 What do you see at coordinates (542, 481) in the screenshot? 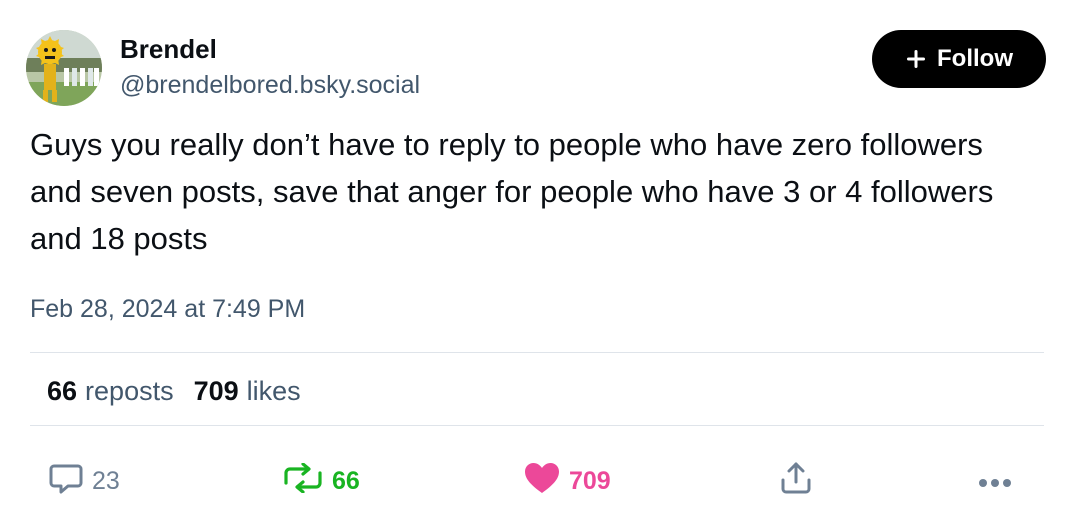
I see `heart-icon` at bounding box center [542, 481].